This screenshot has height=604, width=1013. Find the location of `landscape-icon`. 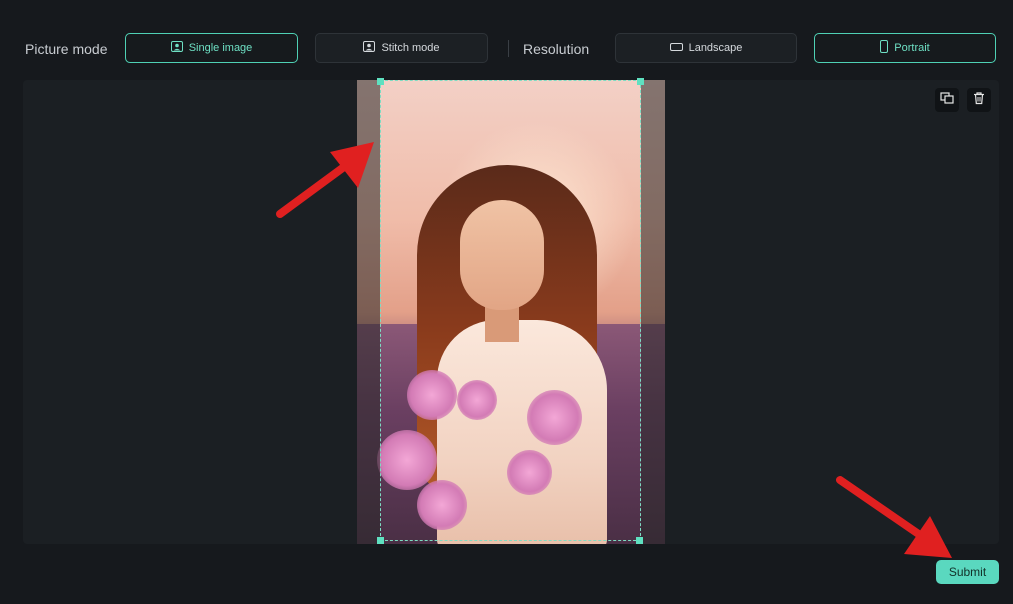

landscape-icon is located at coordinates (676, 48).